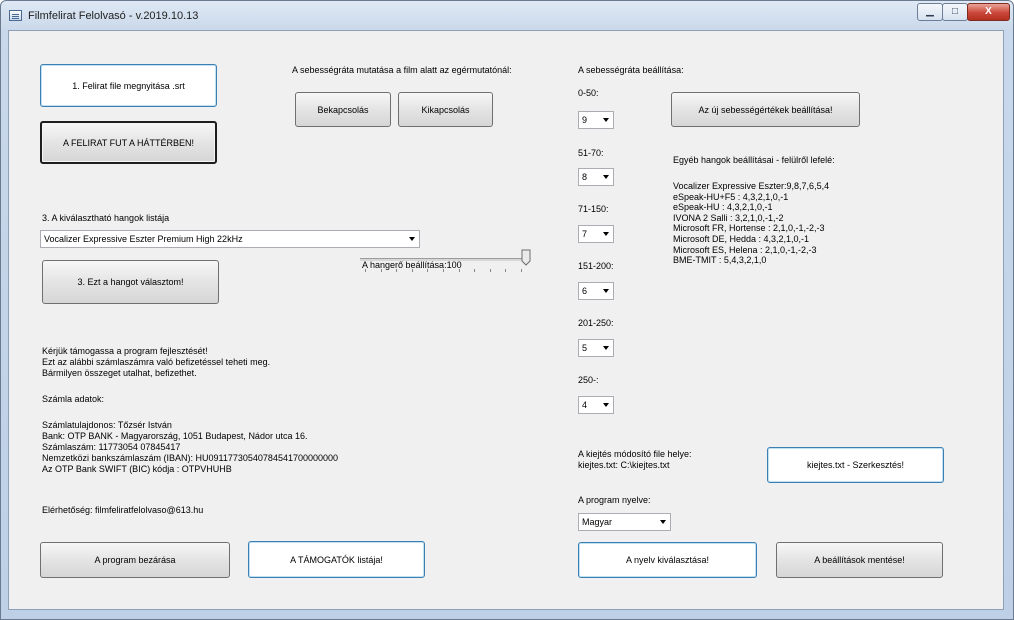 The height and width of the screenshot is (620, 1014). I want to click on app-icon, so click(15, 15).